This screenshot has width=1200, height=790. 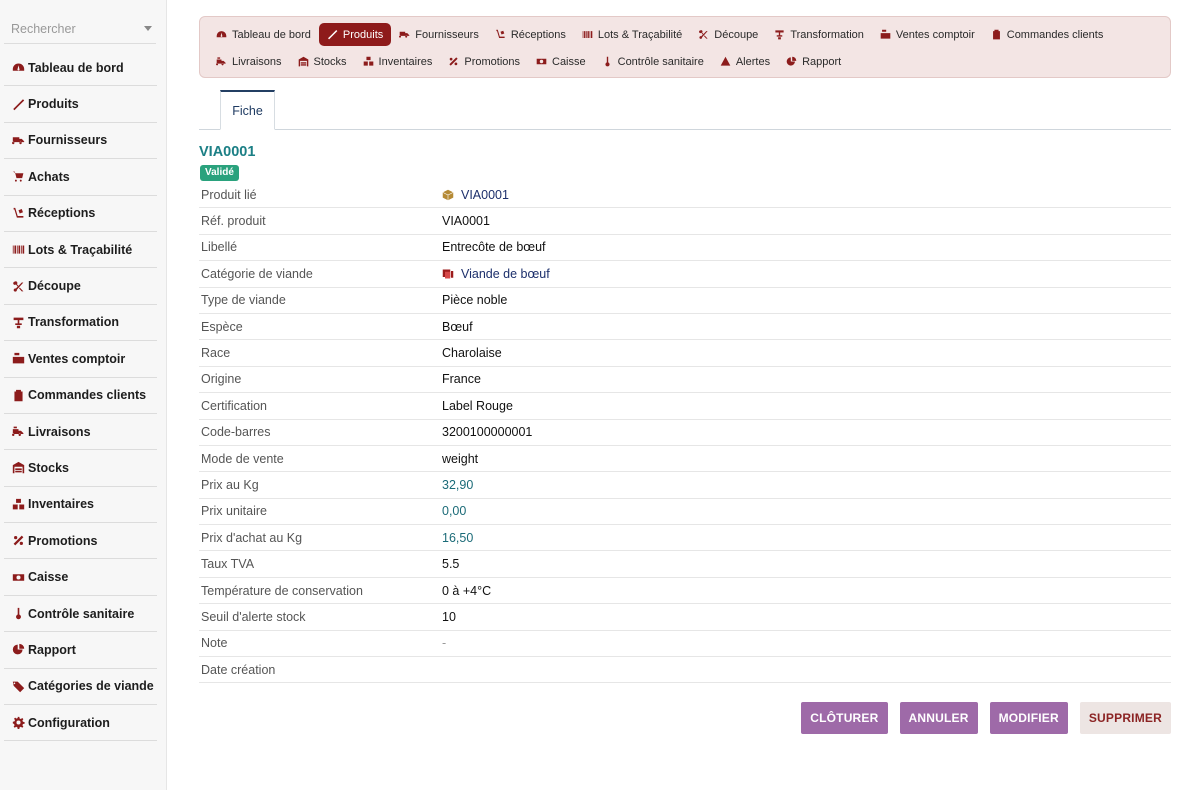 I want to click on sidebar-item-label: Lots & Traçabilité, so click(x=80, y=249).